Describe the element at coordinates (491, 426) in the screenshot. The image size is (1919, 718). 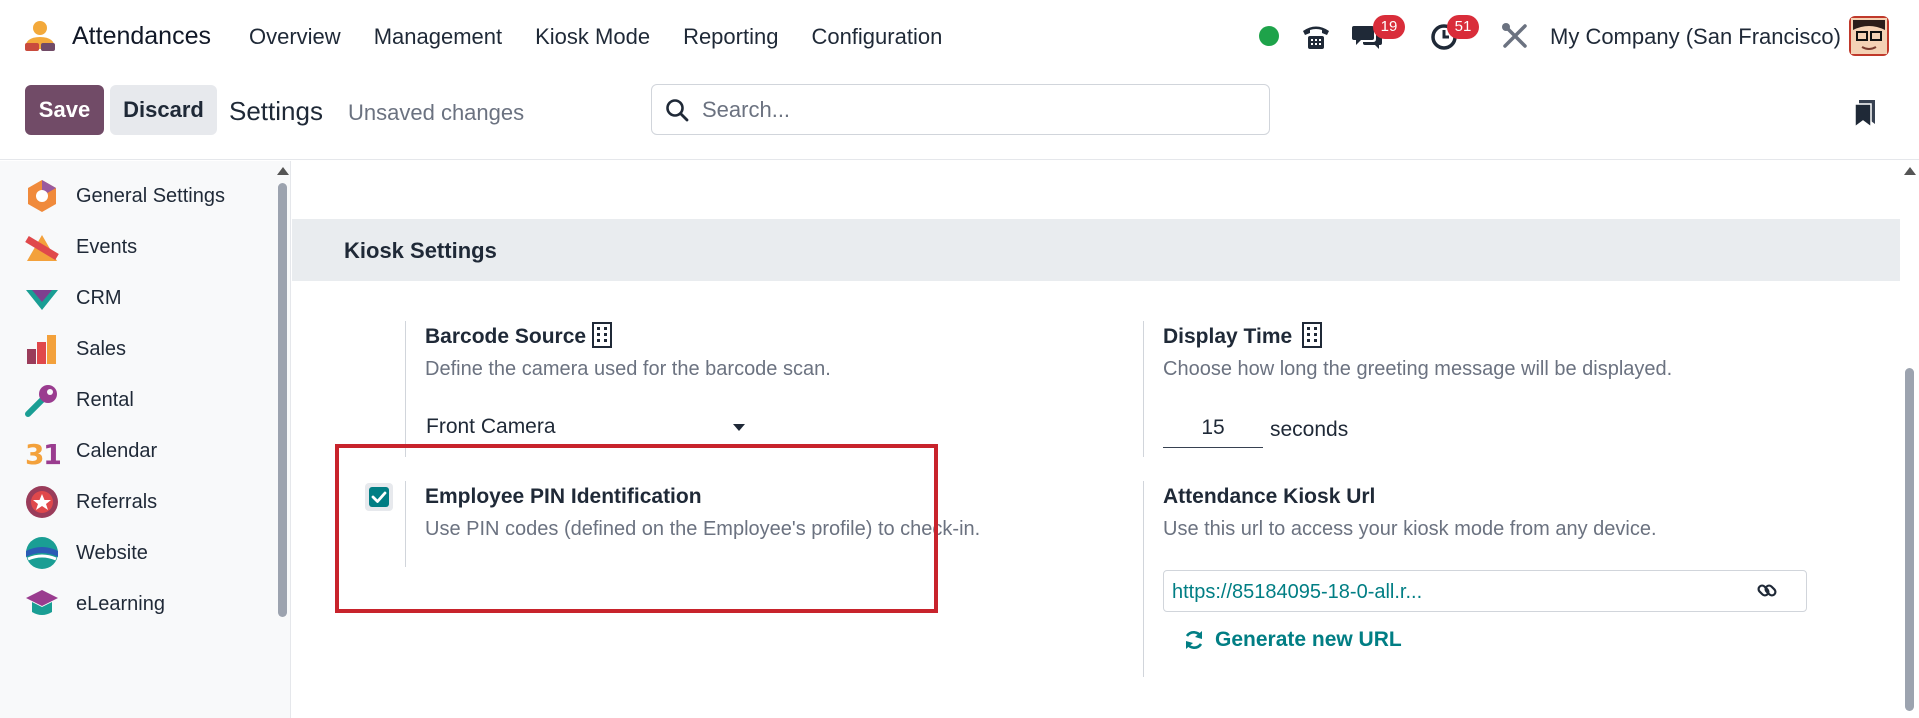
I see `barcode-source-value: Front Camera` at that location.